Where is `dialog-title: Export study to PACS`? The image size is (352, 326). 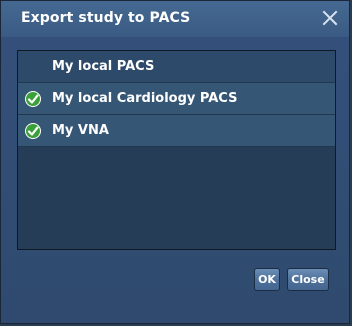 dialog-title: Export study to PACS is located at coordinates (106, 18).